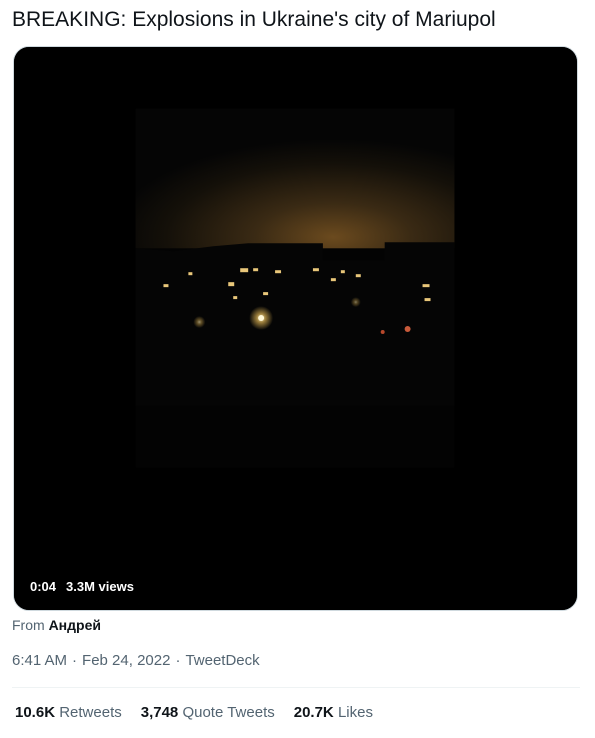 The image size is (595, 738). Describe the element at coordinates (222, 660) in the screenshot. I see `tweet-client: TweetDeck` at that location.